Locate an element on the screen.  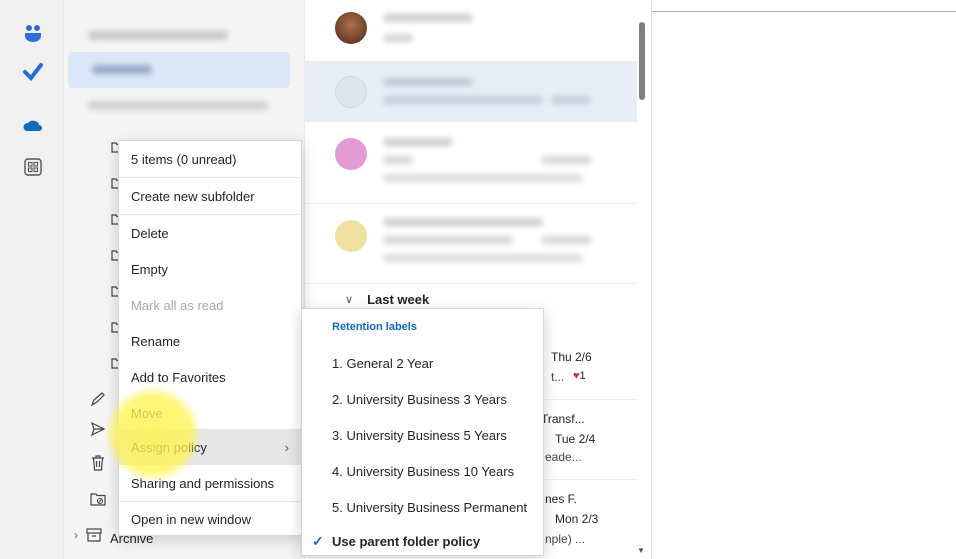
folder-row-blurred is located at coordinates (184, 105).